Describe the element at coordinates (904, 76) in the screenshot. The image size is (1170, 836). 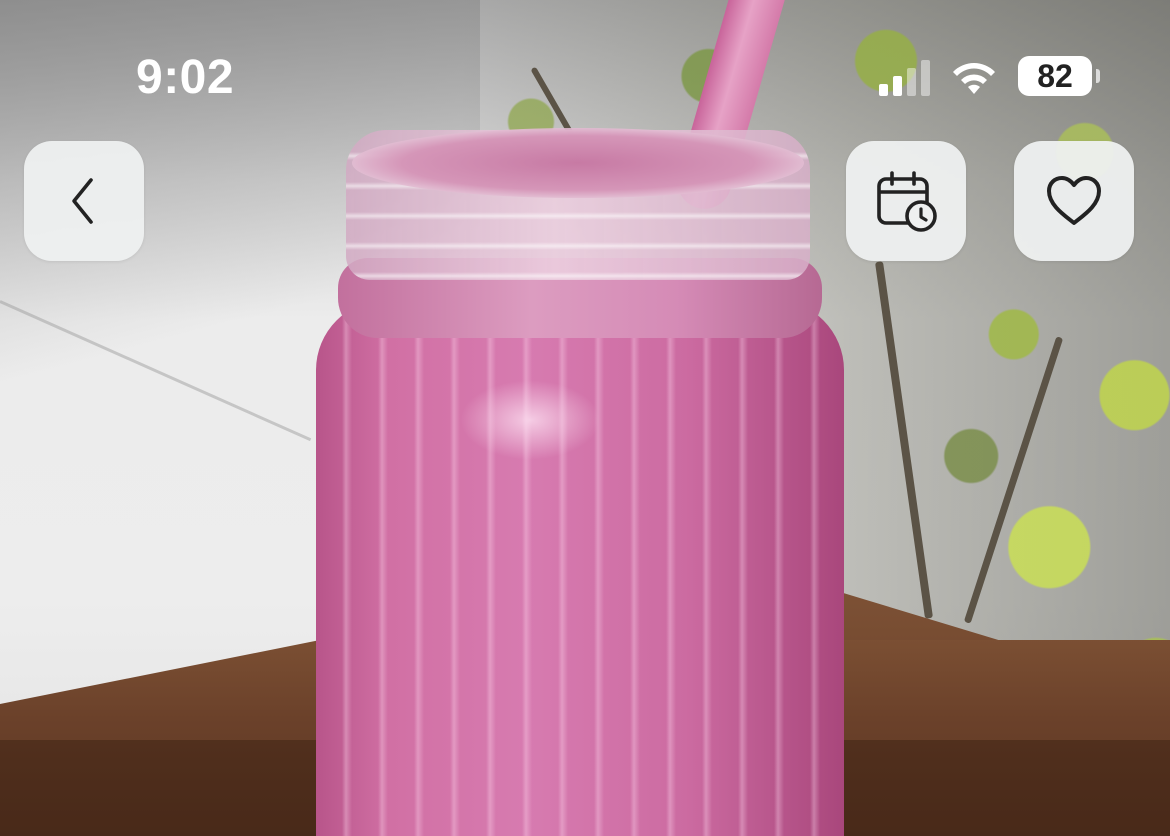
I see `cellular-signal-icon` at that location.